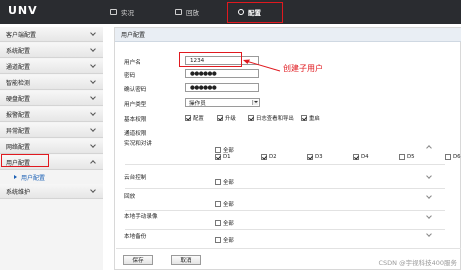  I want to click on sidebar-item-label: 通道配置, so click(18, 67).